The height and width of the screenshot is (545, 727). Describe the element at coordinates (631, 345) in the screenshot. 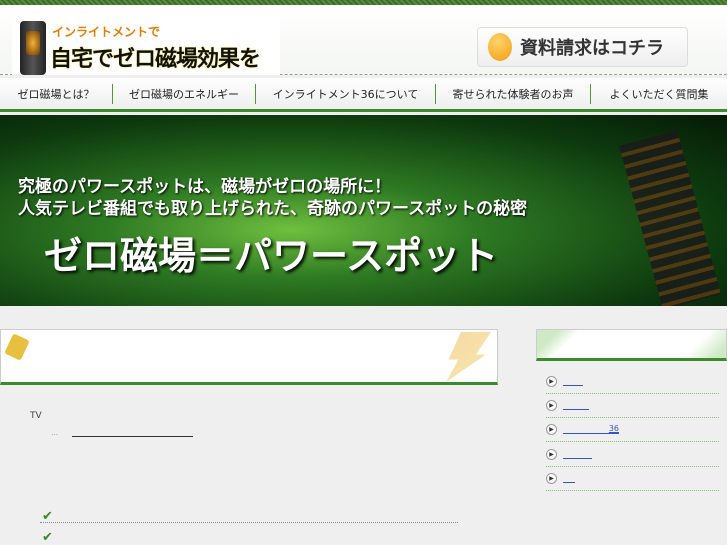

I see `sidebar-heading-box` at that location.